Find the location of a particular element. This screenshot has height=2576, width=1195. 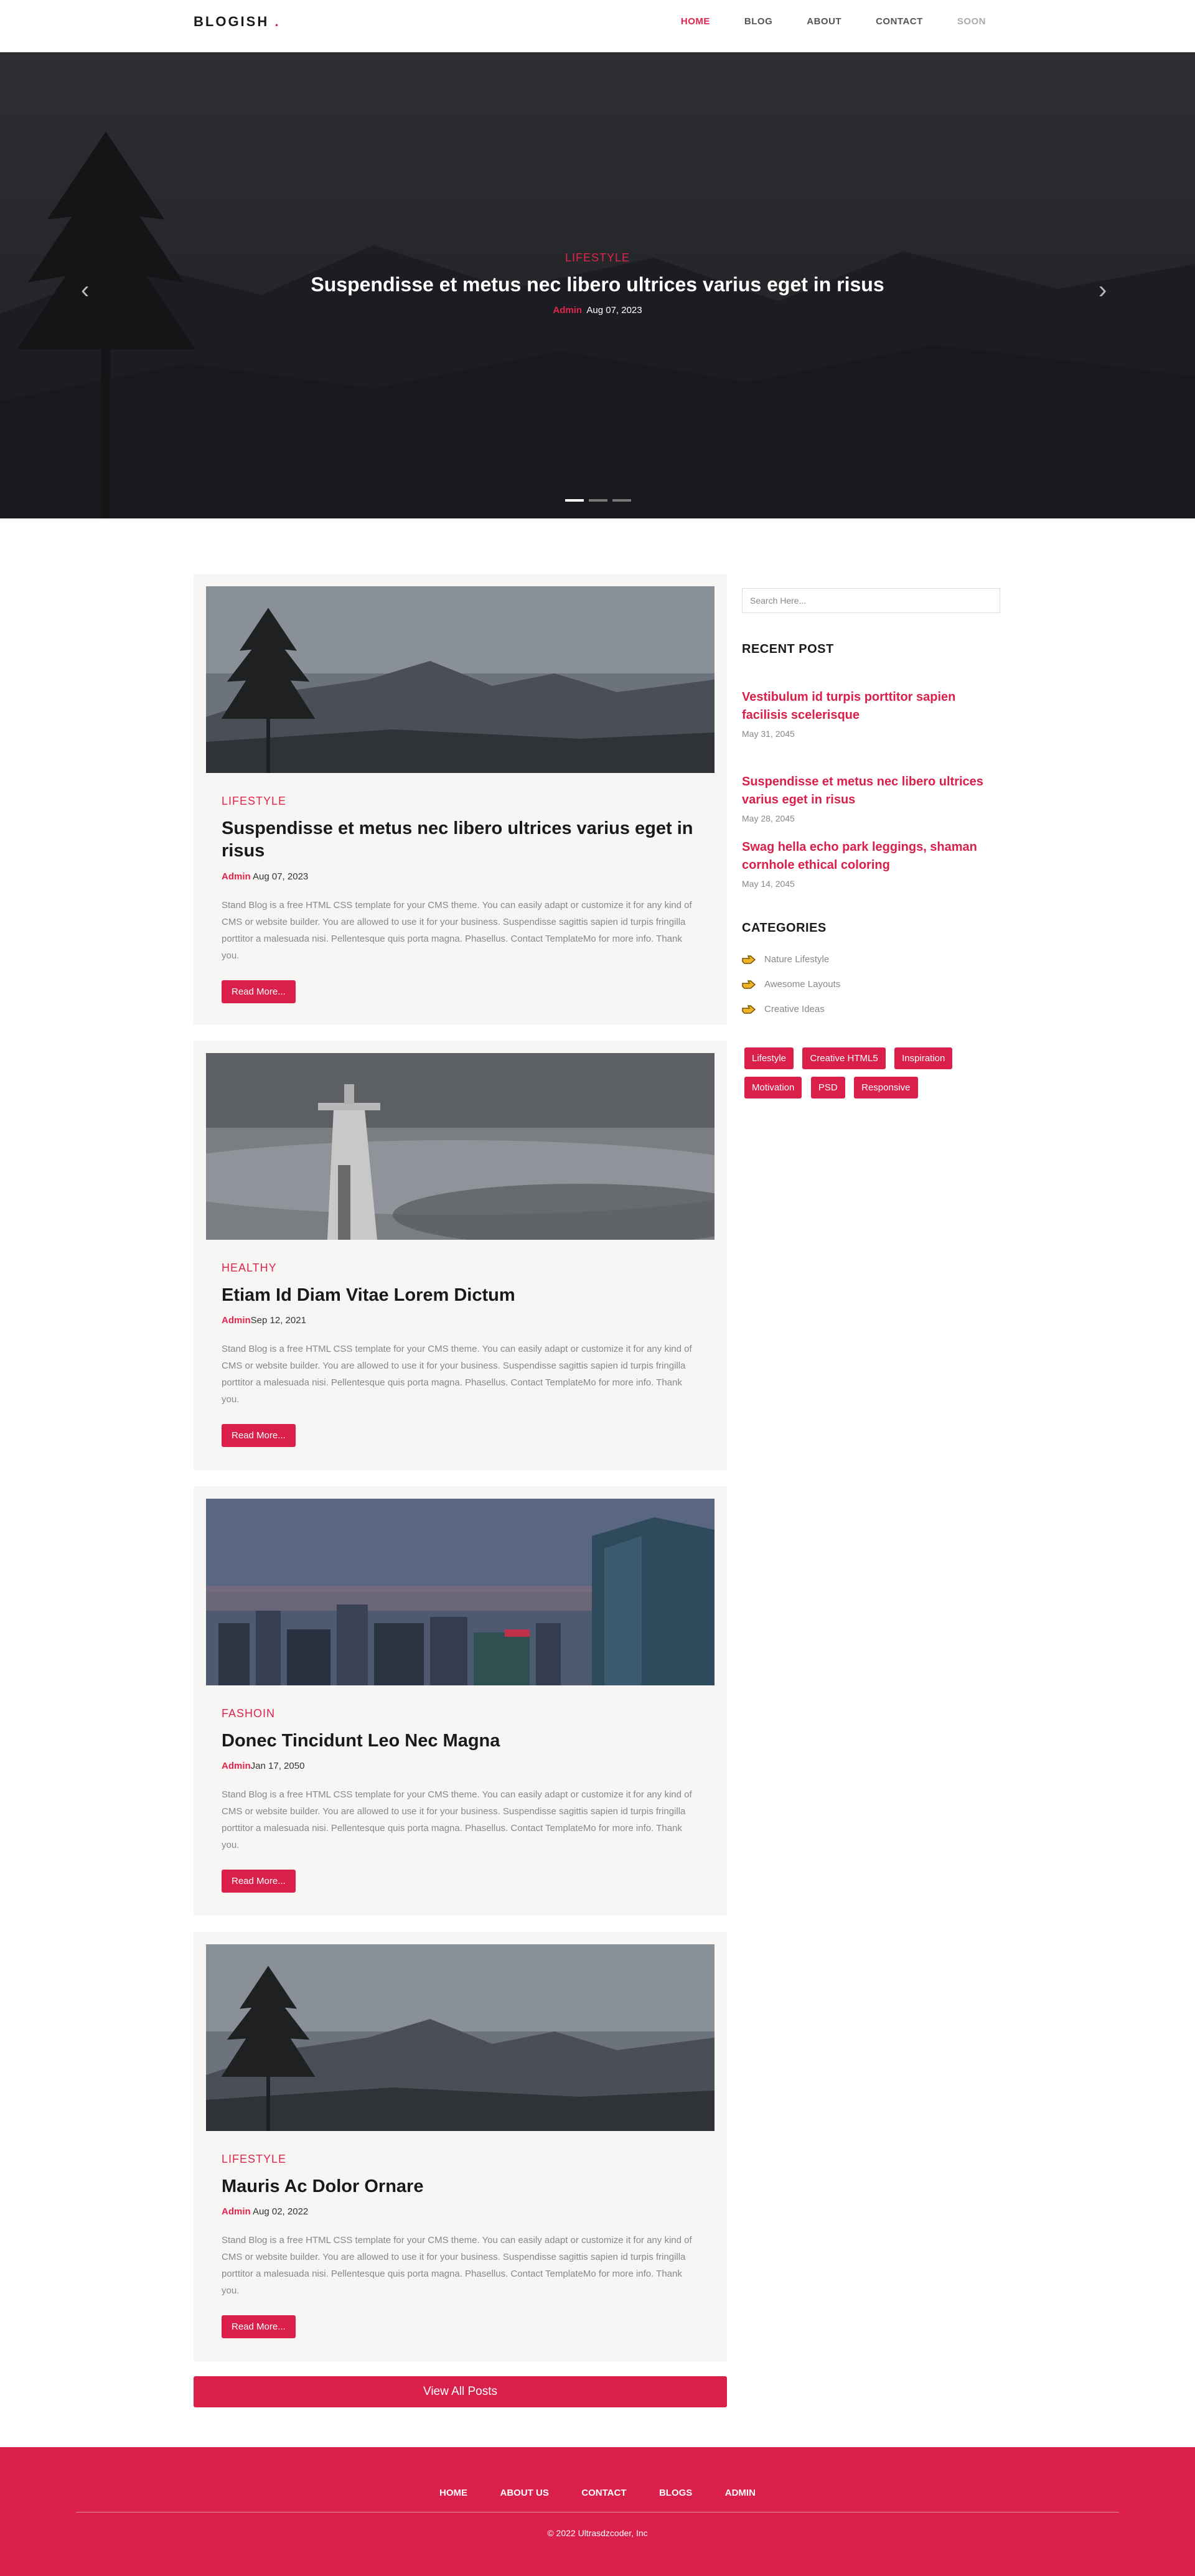

post-meta: Admin Aug 02, 2022 is located at coordinates (460, 2211).